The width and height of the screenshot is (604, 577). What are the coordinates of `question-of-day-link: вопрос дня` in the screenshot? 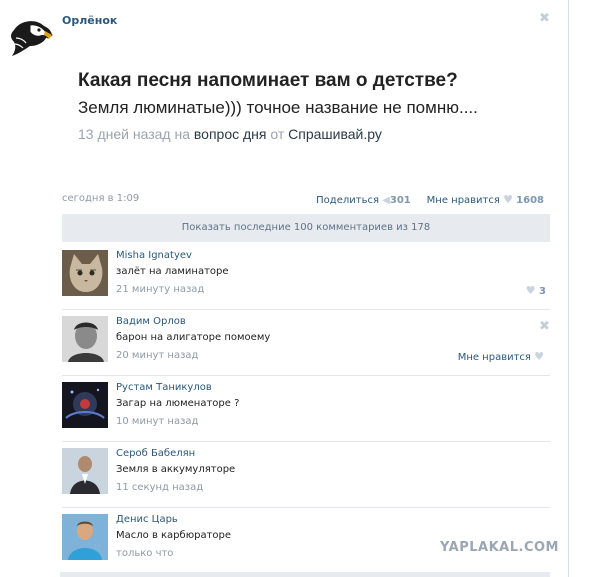 It's located at (230, 134).